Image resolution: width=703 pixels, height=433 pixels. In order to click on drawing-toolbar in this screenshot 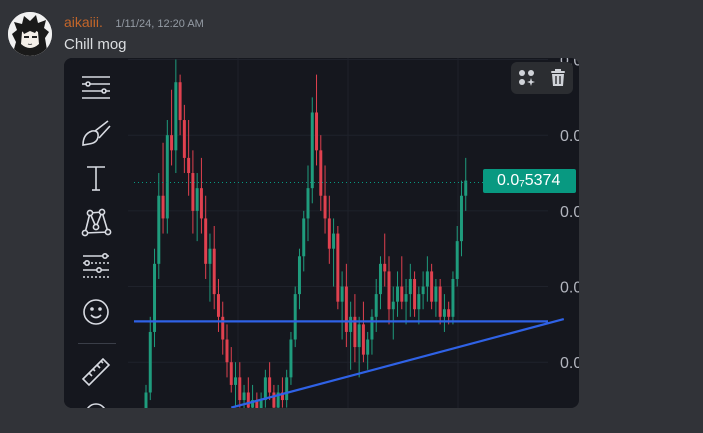, I will do `click(96, 233)`.